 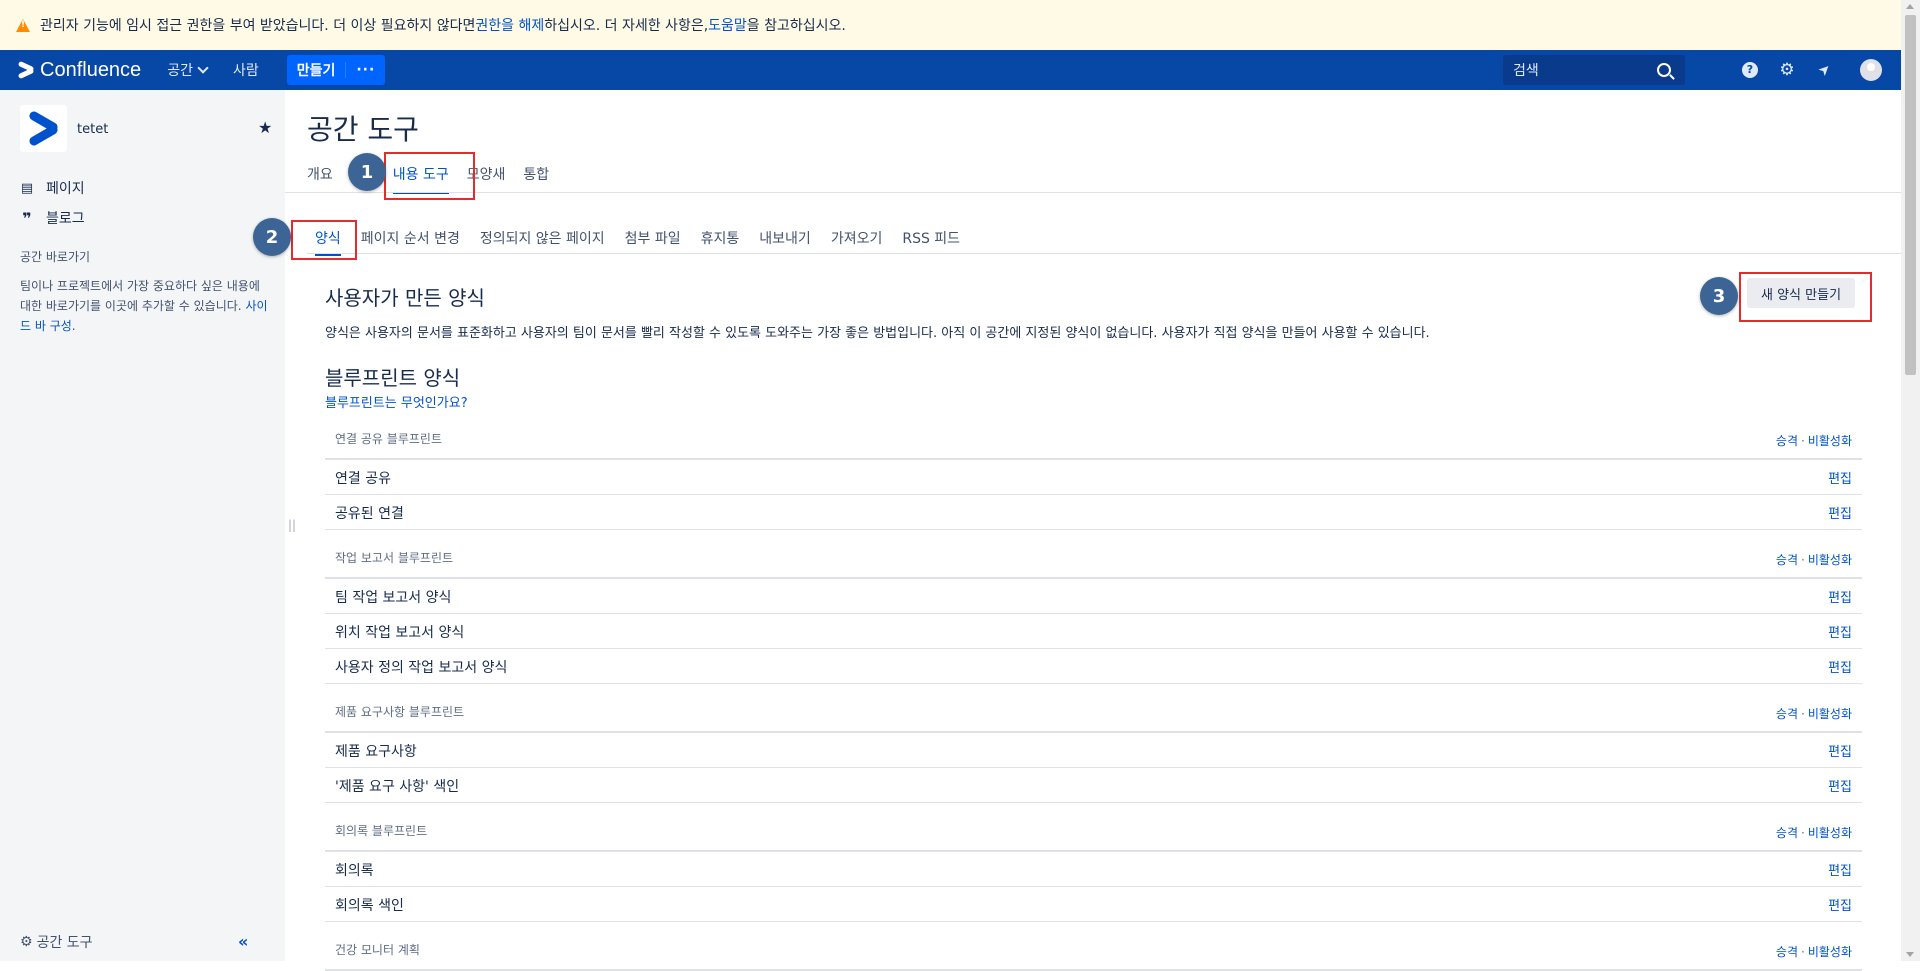 What do you see at coordinates (1093, 192) in the screenshot?
I see `tab-divider` at bounding box center [1093, 192].